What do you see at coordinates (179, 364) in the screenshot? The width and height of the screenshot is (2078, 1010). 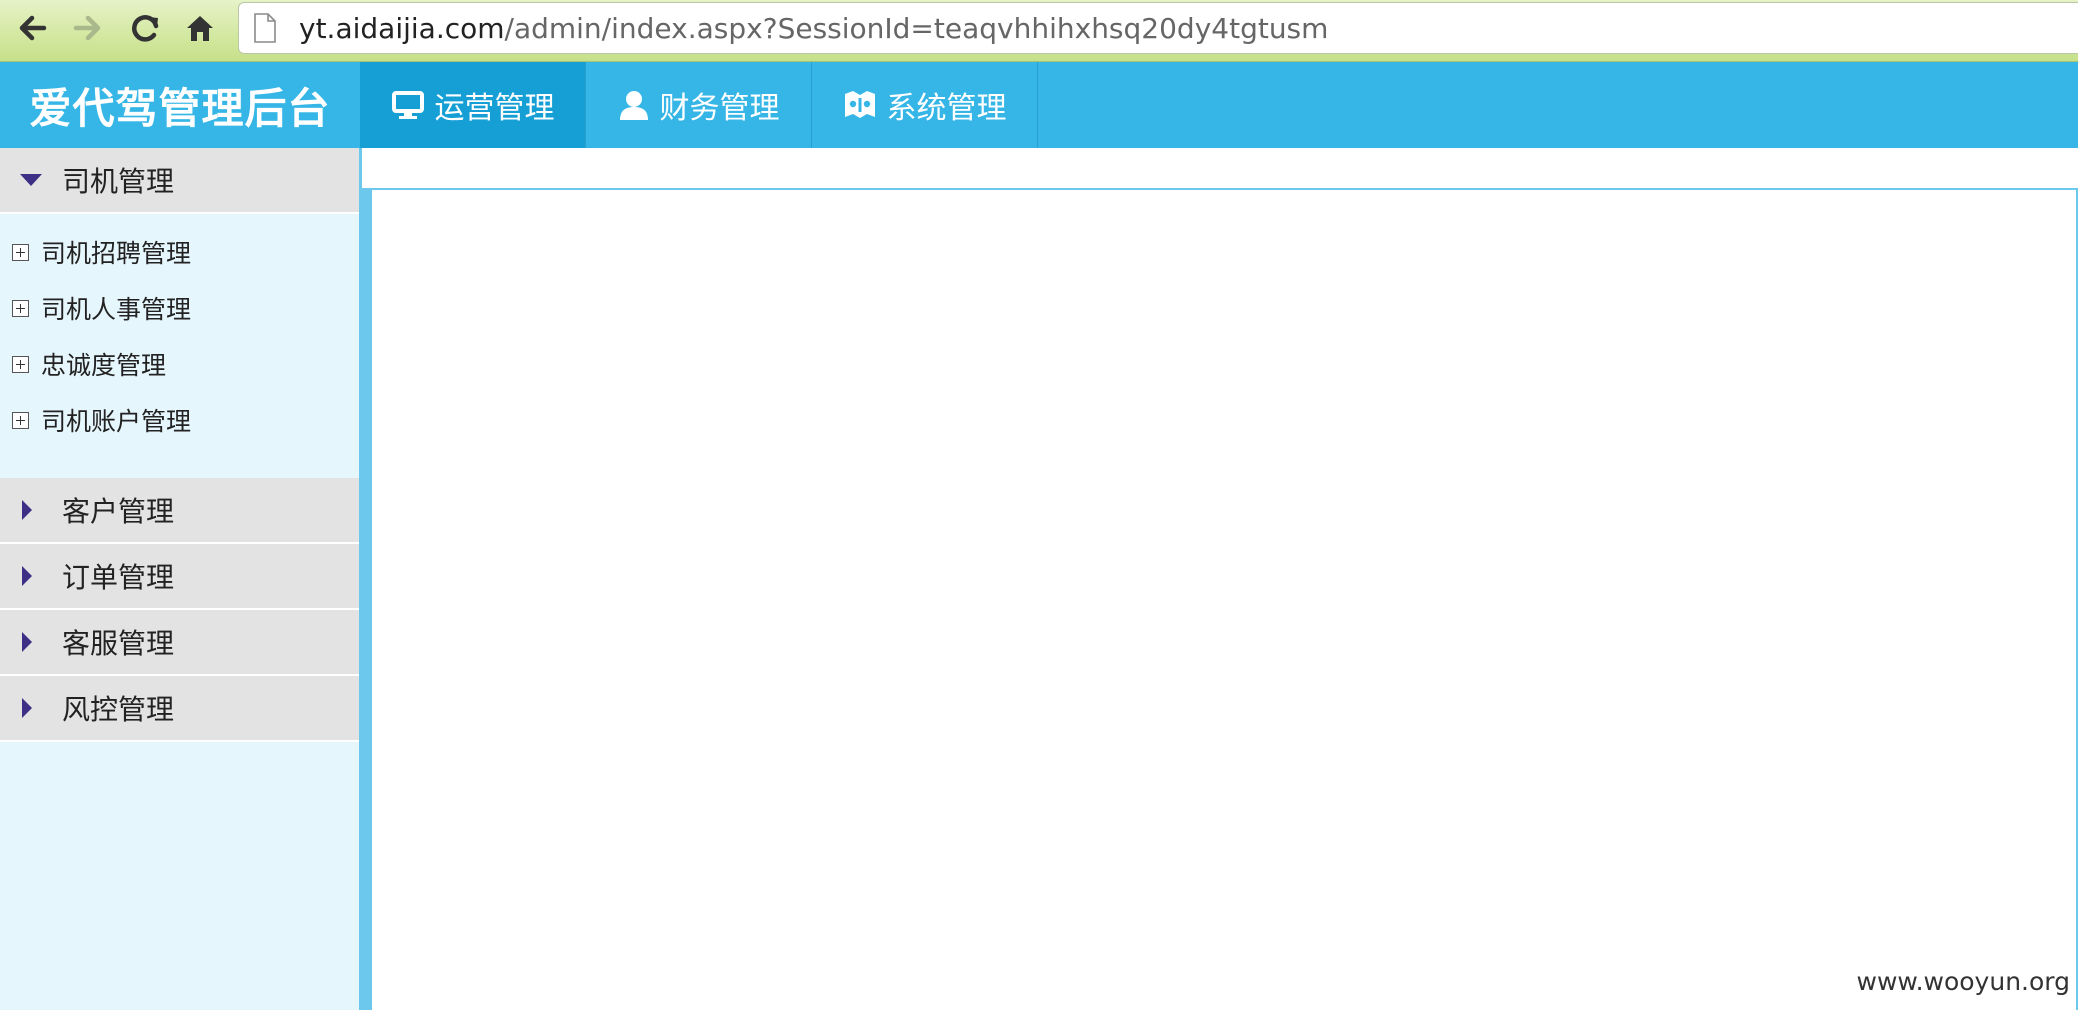 I see `sidebar-item-loyalty: 忠诚度管理` at bounding box center [179, 364].